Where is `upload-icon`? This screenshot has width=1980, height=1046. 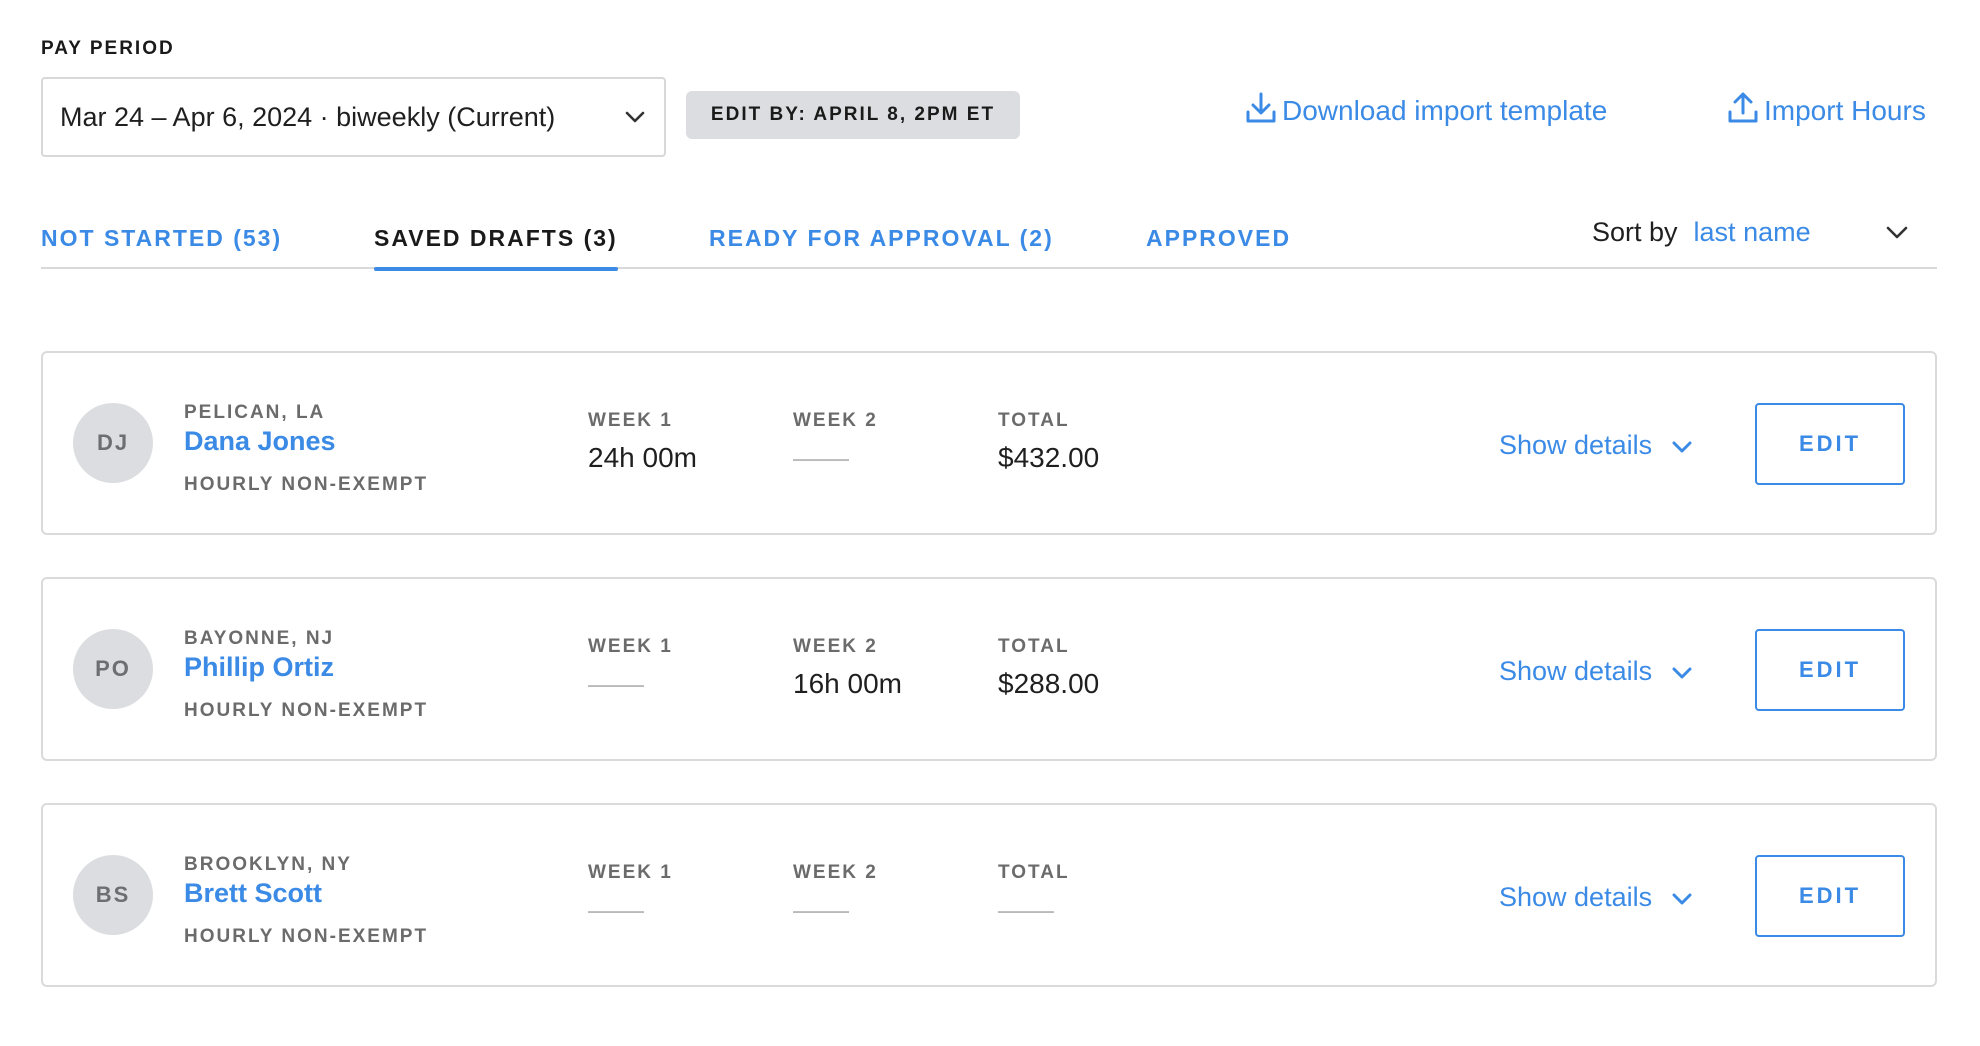
upload-icon is located at coordinates (1743, 111).